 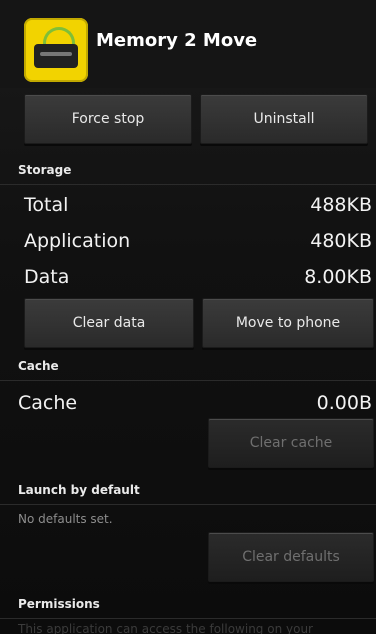 I want to click on clear-defaults-button: Clear defaults, so click(x=291, y=557).